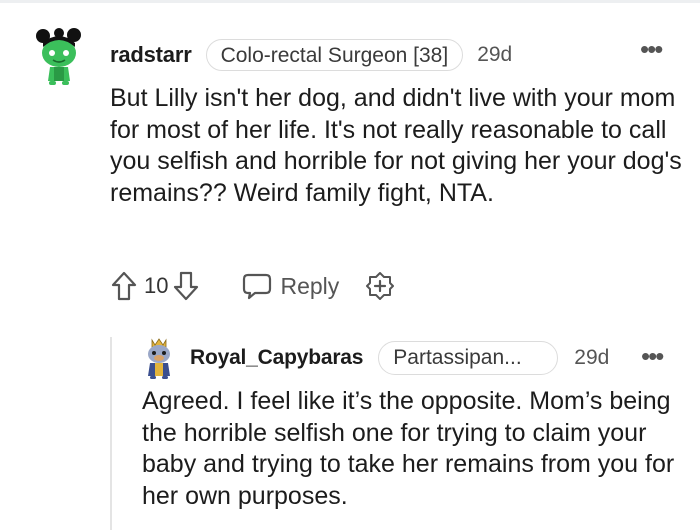  What do you see at coordinates (310, 285) in the screenshot?
I see `reply-label: Reply` at bounding box center [310, 285].